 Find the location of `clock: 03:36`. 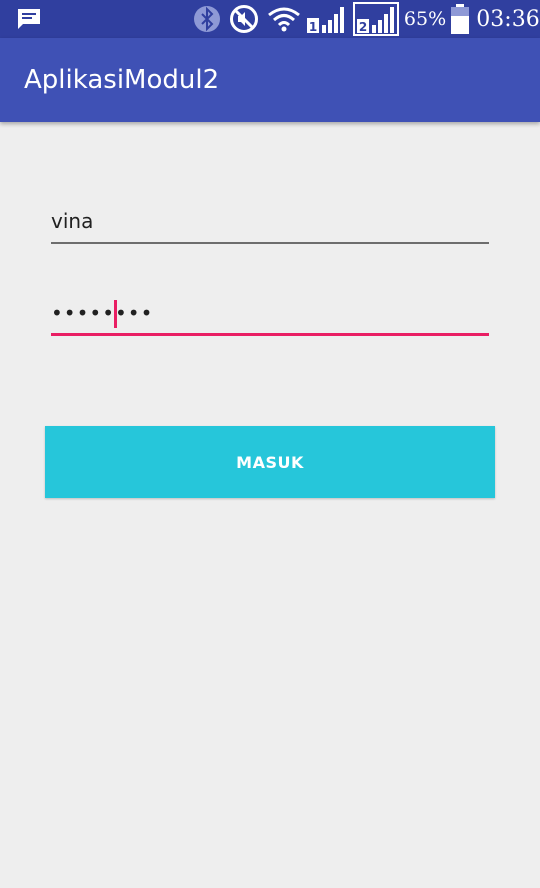

clock: 03:36 is located at coordinates (508, 19).